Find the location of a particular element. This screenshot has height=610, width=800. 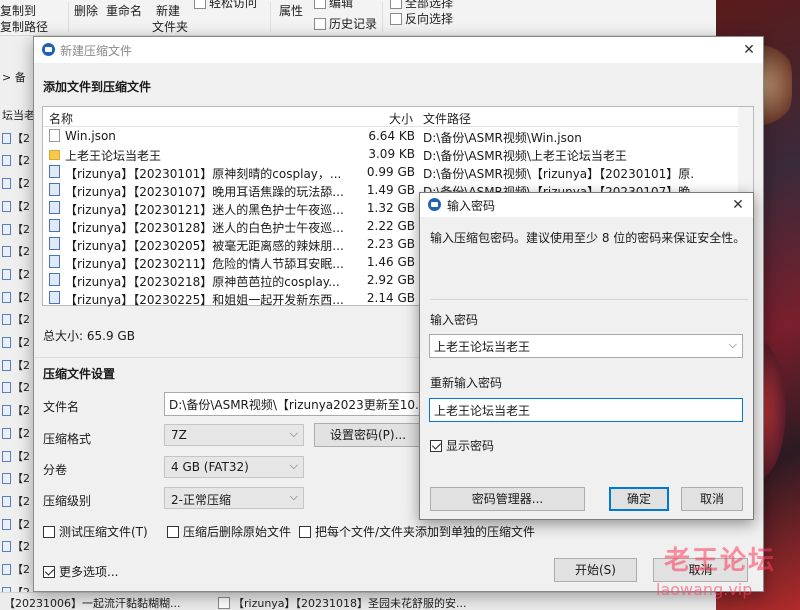

delete-after-checkbox: 压缩后删除原始文件 is located at coordinates (229, 531).